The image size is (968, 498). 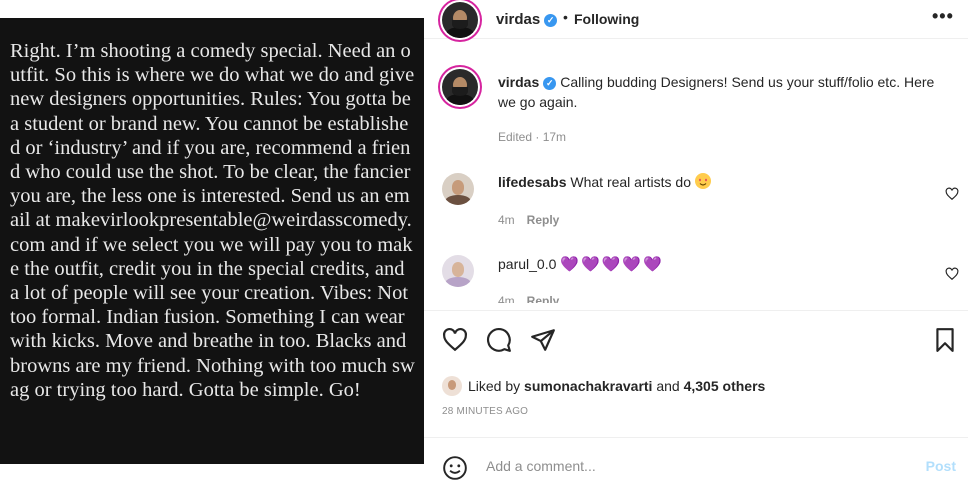 What do you see at coordinates (696, 338) in the screenshot?
I see `post-actions-bar` at bounding box center [696, 338].